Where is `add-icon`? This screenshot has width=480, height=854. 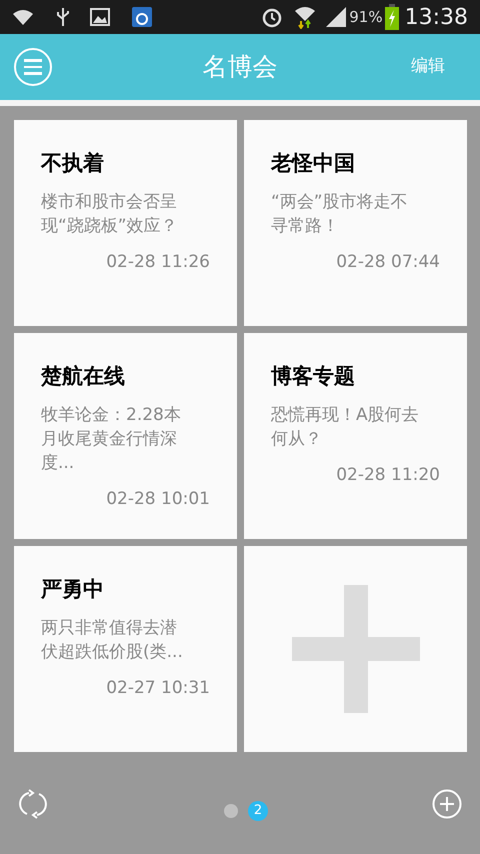 add-icon is located at coordinates (447, 804).